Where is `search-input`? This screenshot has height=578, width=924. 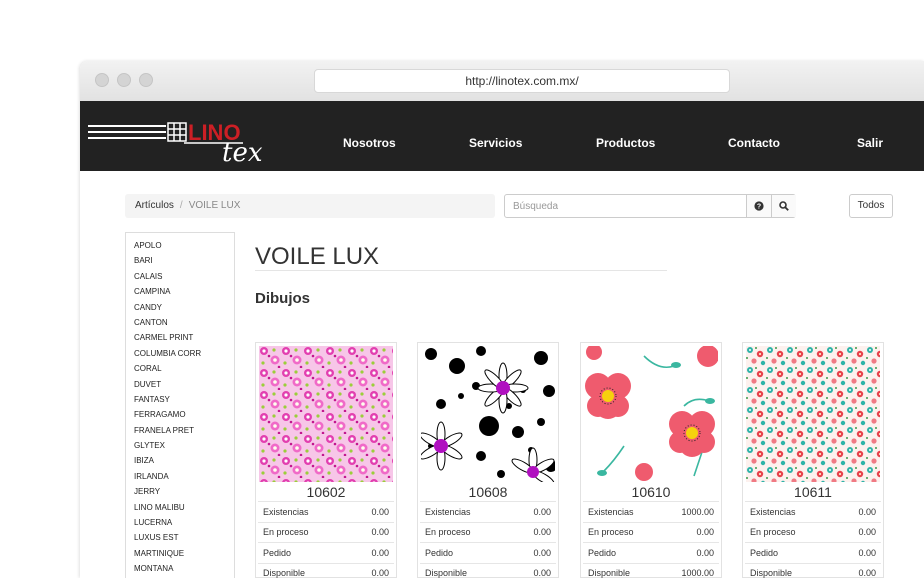
search-input is located at coordinates (625, 206).